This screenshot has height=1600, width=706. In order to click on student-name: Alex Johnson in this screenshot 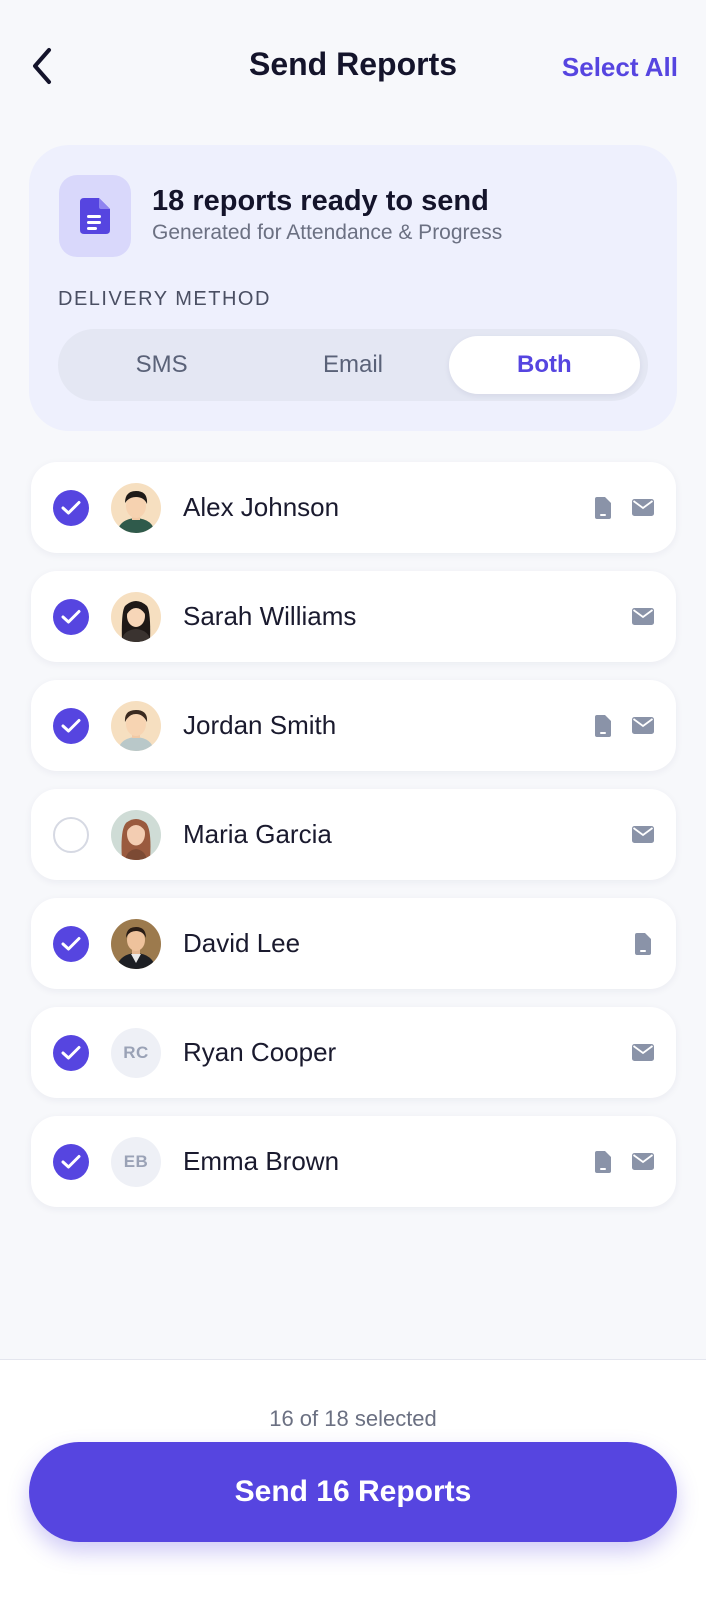, I will do `click(261, 507)`.